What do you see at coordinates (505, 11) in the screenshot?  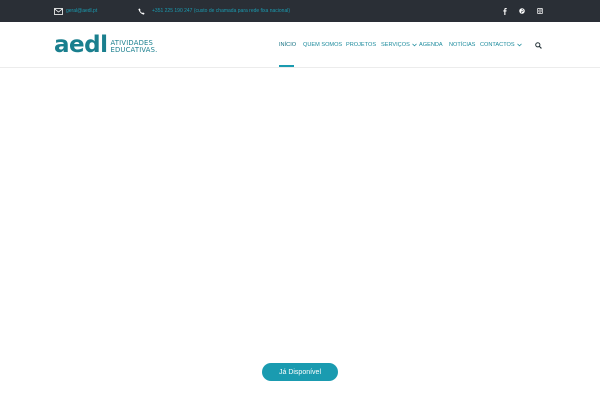 I see `facebook-icon` at bounding box center [505, 11].